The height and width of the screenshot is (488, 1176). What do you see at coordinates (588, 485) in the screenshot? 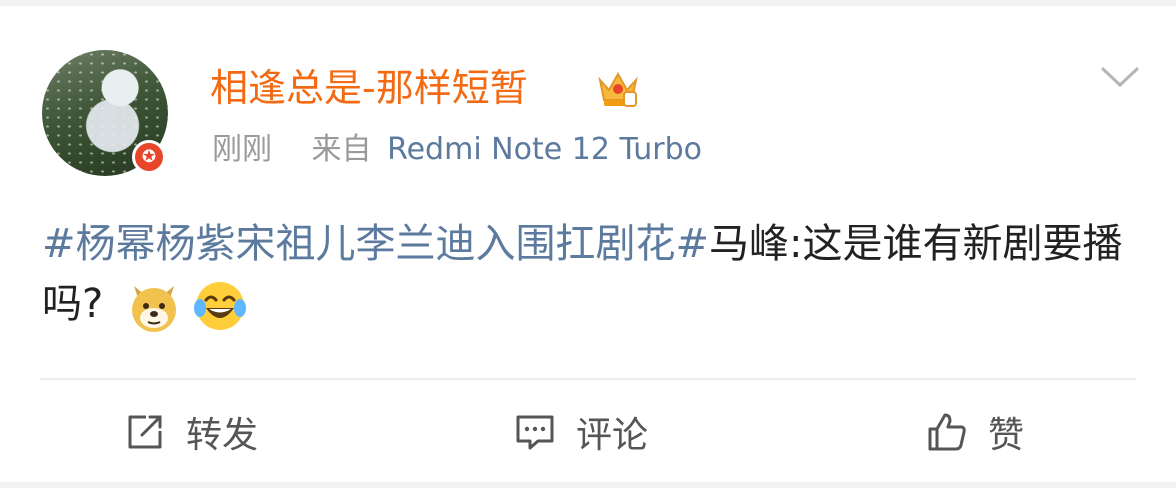
I see `bottom-separator` at bounding box center [588, 485].